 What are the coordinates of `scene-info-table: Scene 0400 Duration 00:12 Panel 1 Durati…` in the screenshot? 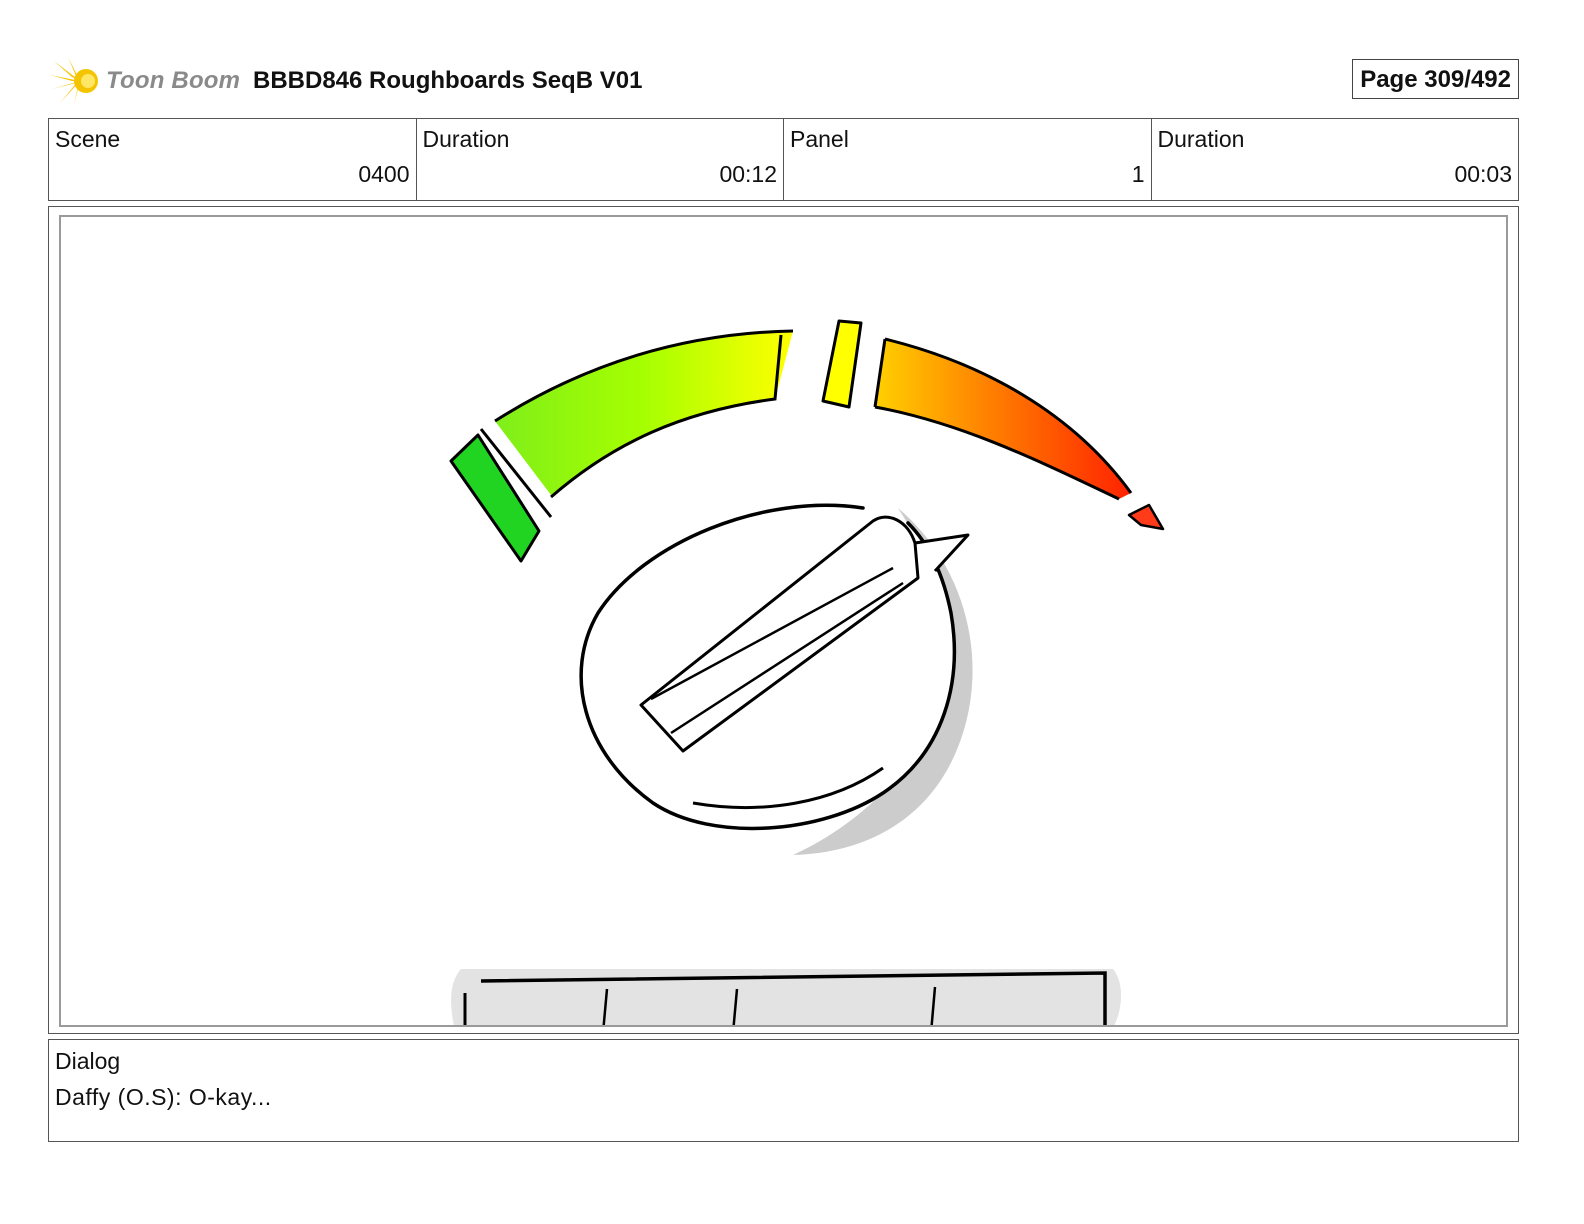 It's located at (783, 159).